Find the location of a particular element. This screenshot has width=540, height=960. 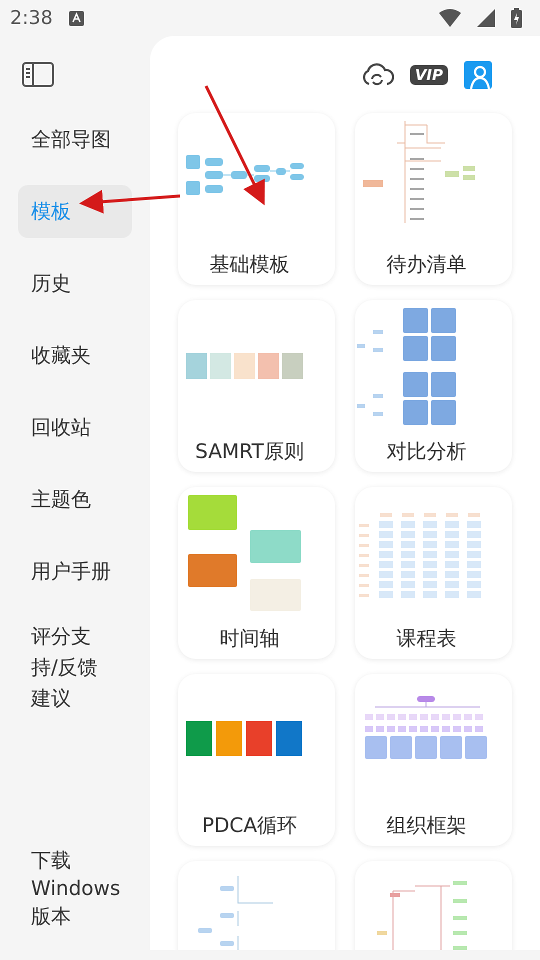

template-card: PDCA循环 is located at coordinates (256, 760).